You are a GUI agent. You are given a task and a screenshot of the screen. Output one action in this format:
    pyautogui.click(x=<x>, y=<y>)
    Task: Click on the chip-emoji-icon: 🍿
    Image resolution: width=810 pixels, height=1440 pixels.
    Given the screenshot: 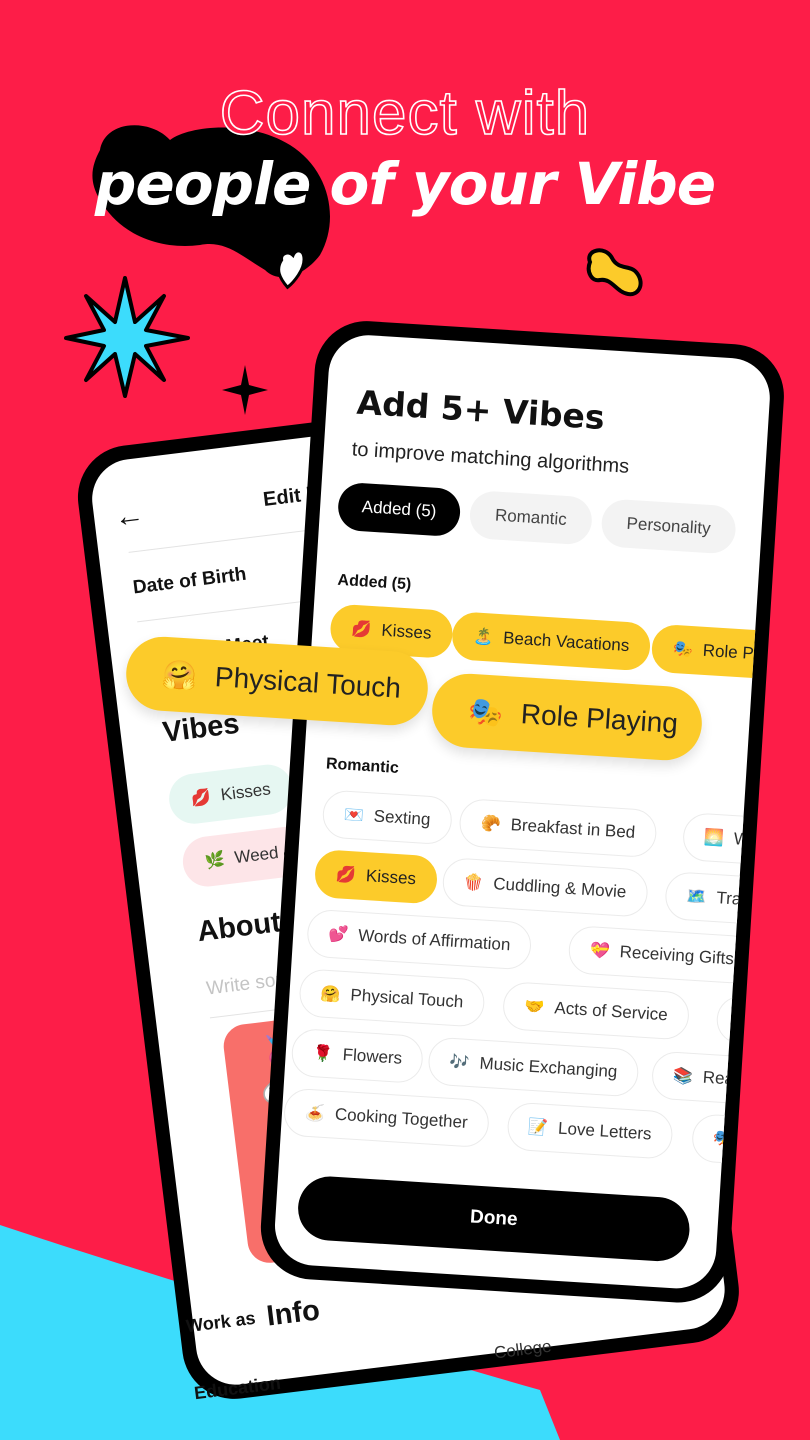 What is the action you would take?
    pyautogui.click(x=473, y=883)
    